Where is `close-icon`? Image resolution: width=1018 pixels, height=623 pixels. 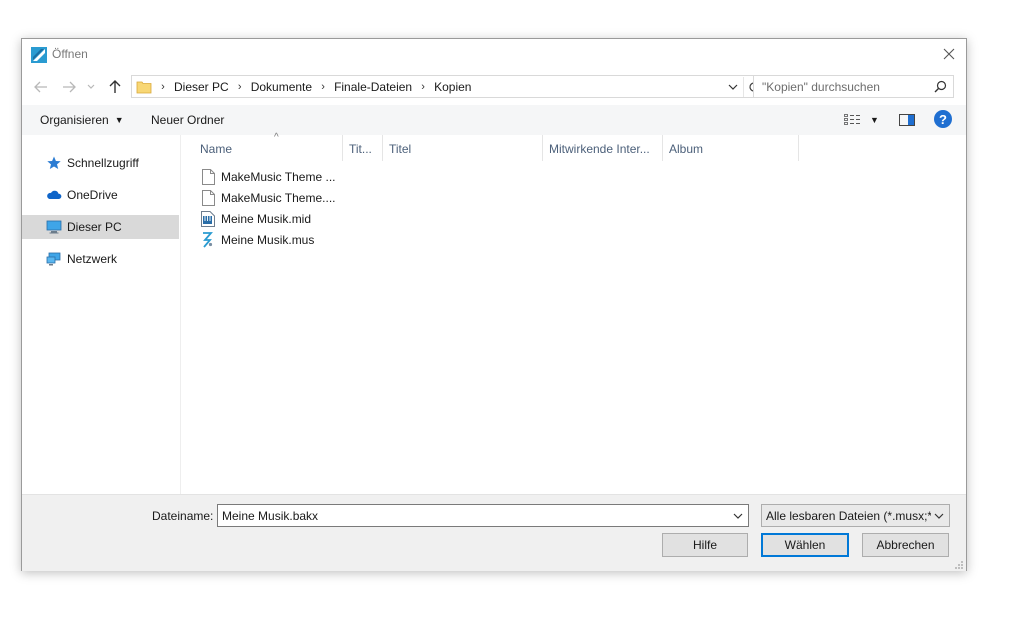
close-icon is located at coordinates (949, 54).